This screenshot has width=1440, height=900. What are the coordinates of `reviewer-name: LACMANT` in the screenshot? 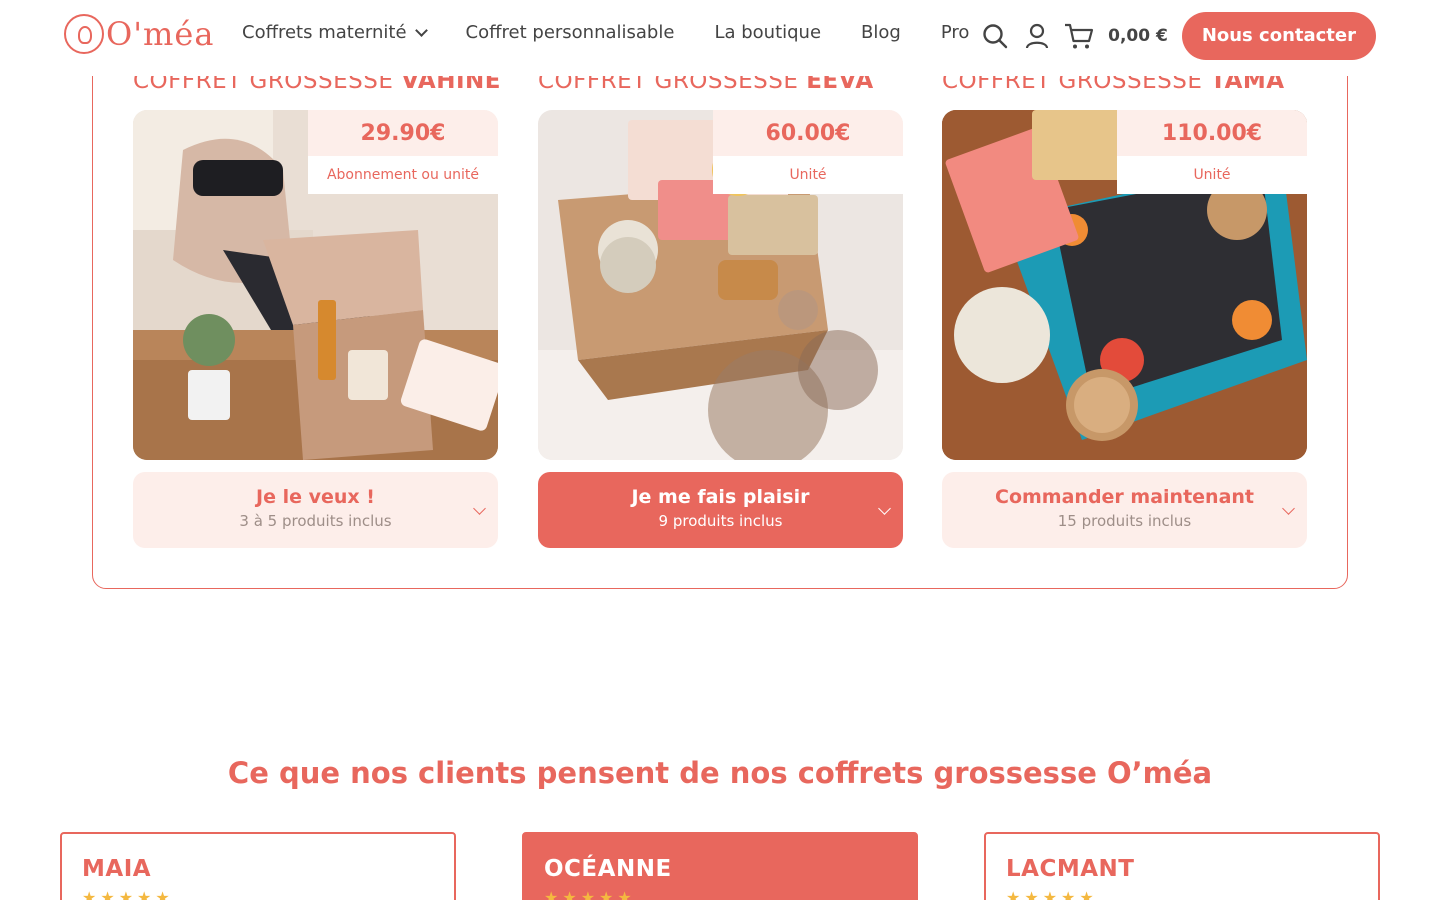 It's located at (1070, 869).